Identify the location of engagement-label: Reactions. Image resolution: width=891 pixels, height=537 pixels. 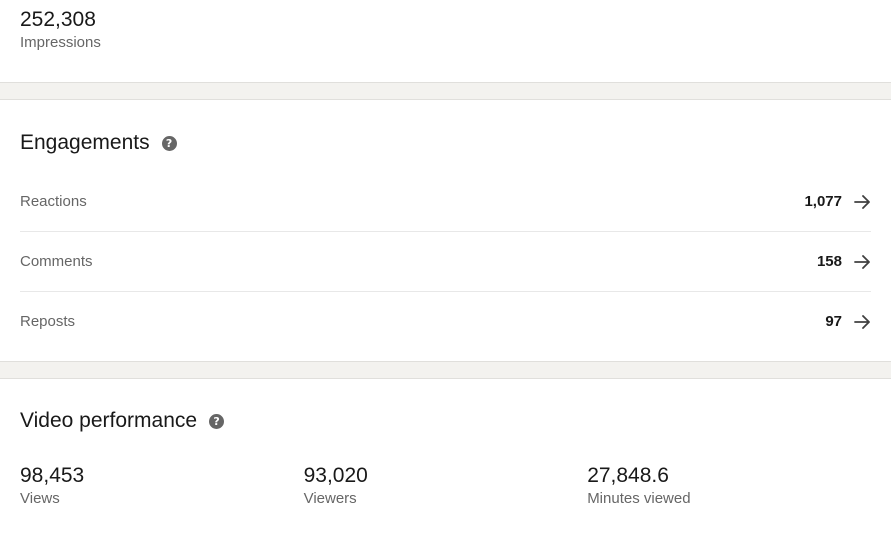
(53, 201).